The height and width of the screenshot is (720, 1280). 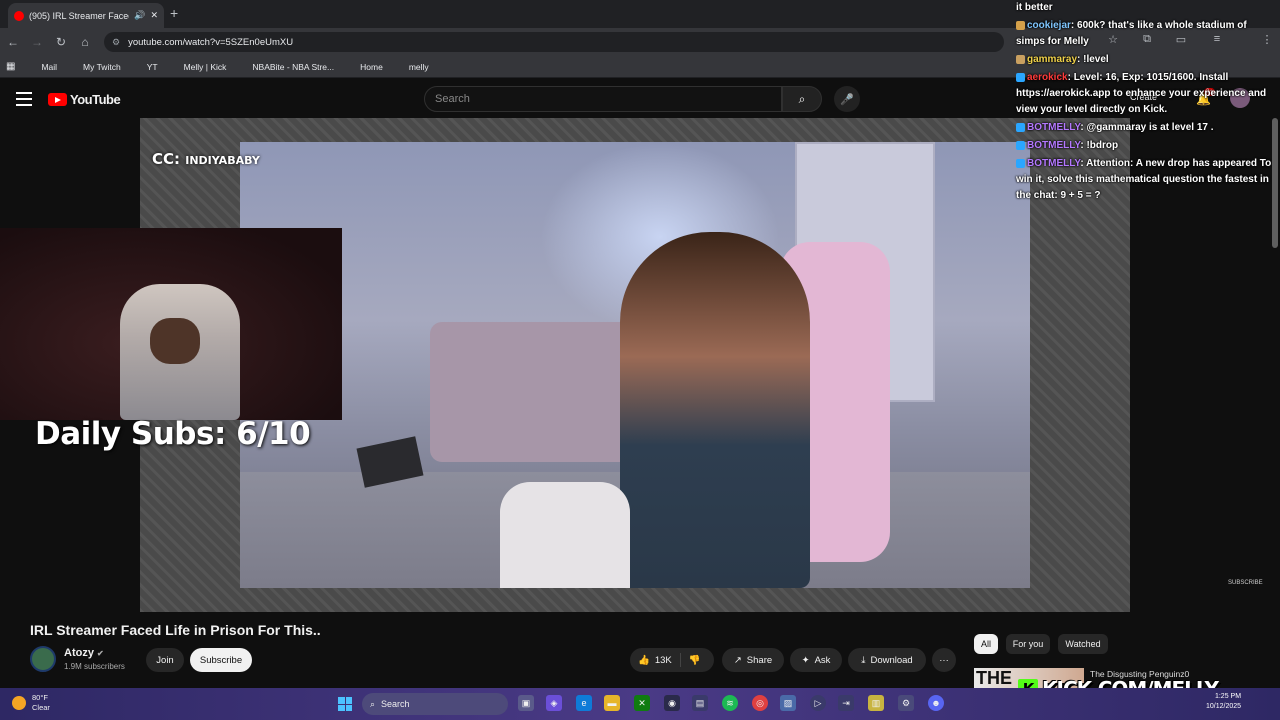 I want to click on taskbar-search: ⌕ Search, so click(x=435, y=704).